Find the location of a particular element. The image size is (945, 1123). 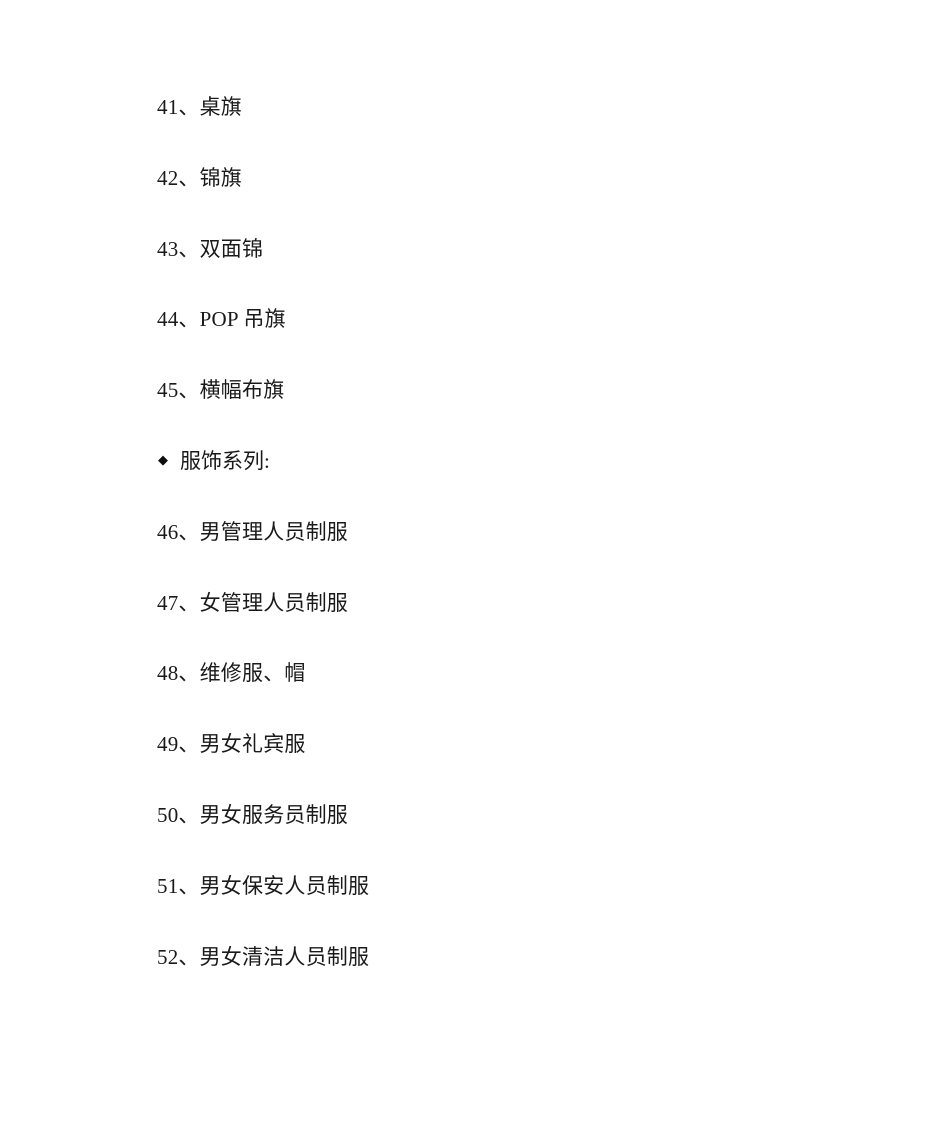

list-item-number: 50、 is located at coordinates (178, 814).